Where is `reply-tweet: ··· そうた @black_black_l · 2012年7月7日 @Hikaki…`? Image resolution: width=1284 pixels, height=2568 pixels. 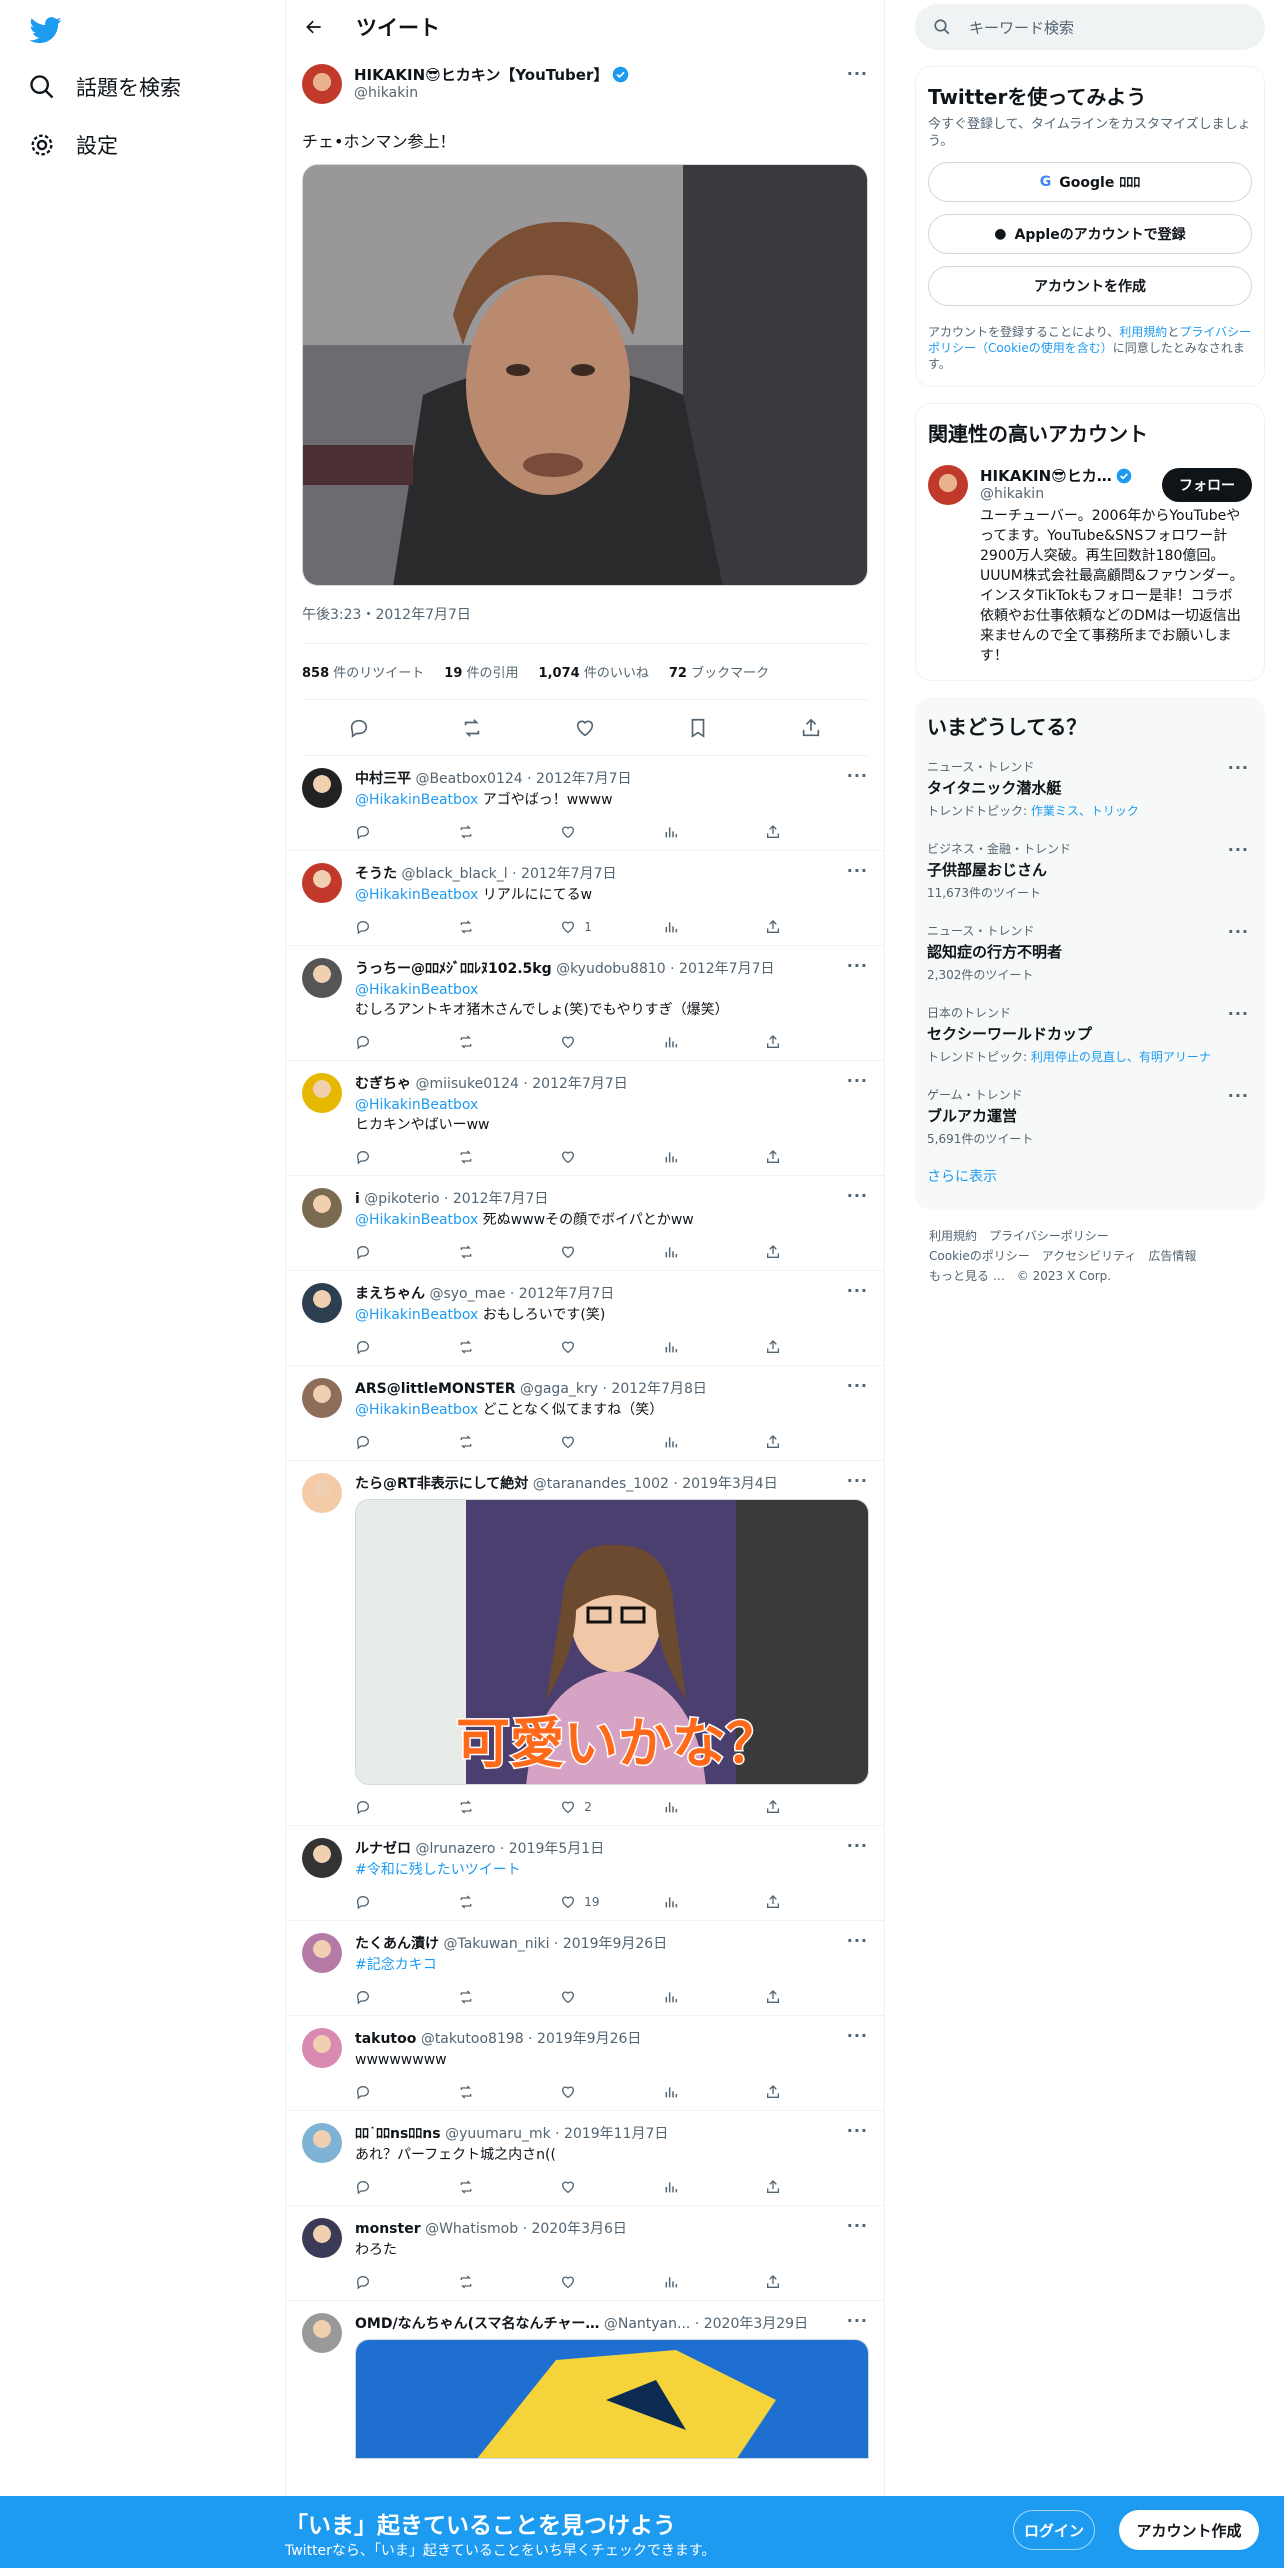
reply-tweet: ··· そうた @black_black_l · 2012年7月7日 @Hikaki… is located at coordinates (585, 898).